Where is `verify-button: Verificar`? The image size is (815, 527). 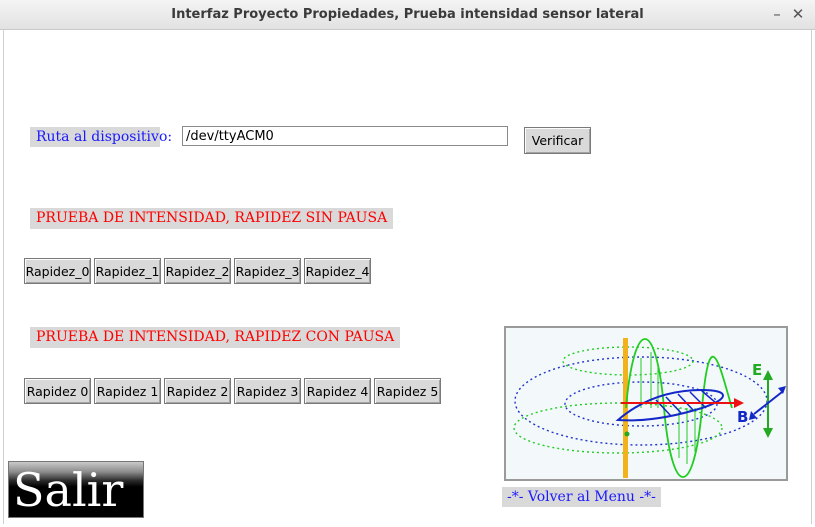 verify-button: Verificar is located at coordinates (557, 140).